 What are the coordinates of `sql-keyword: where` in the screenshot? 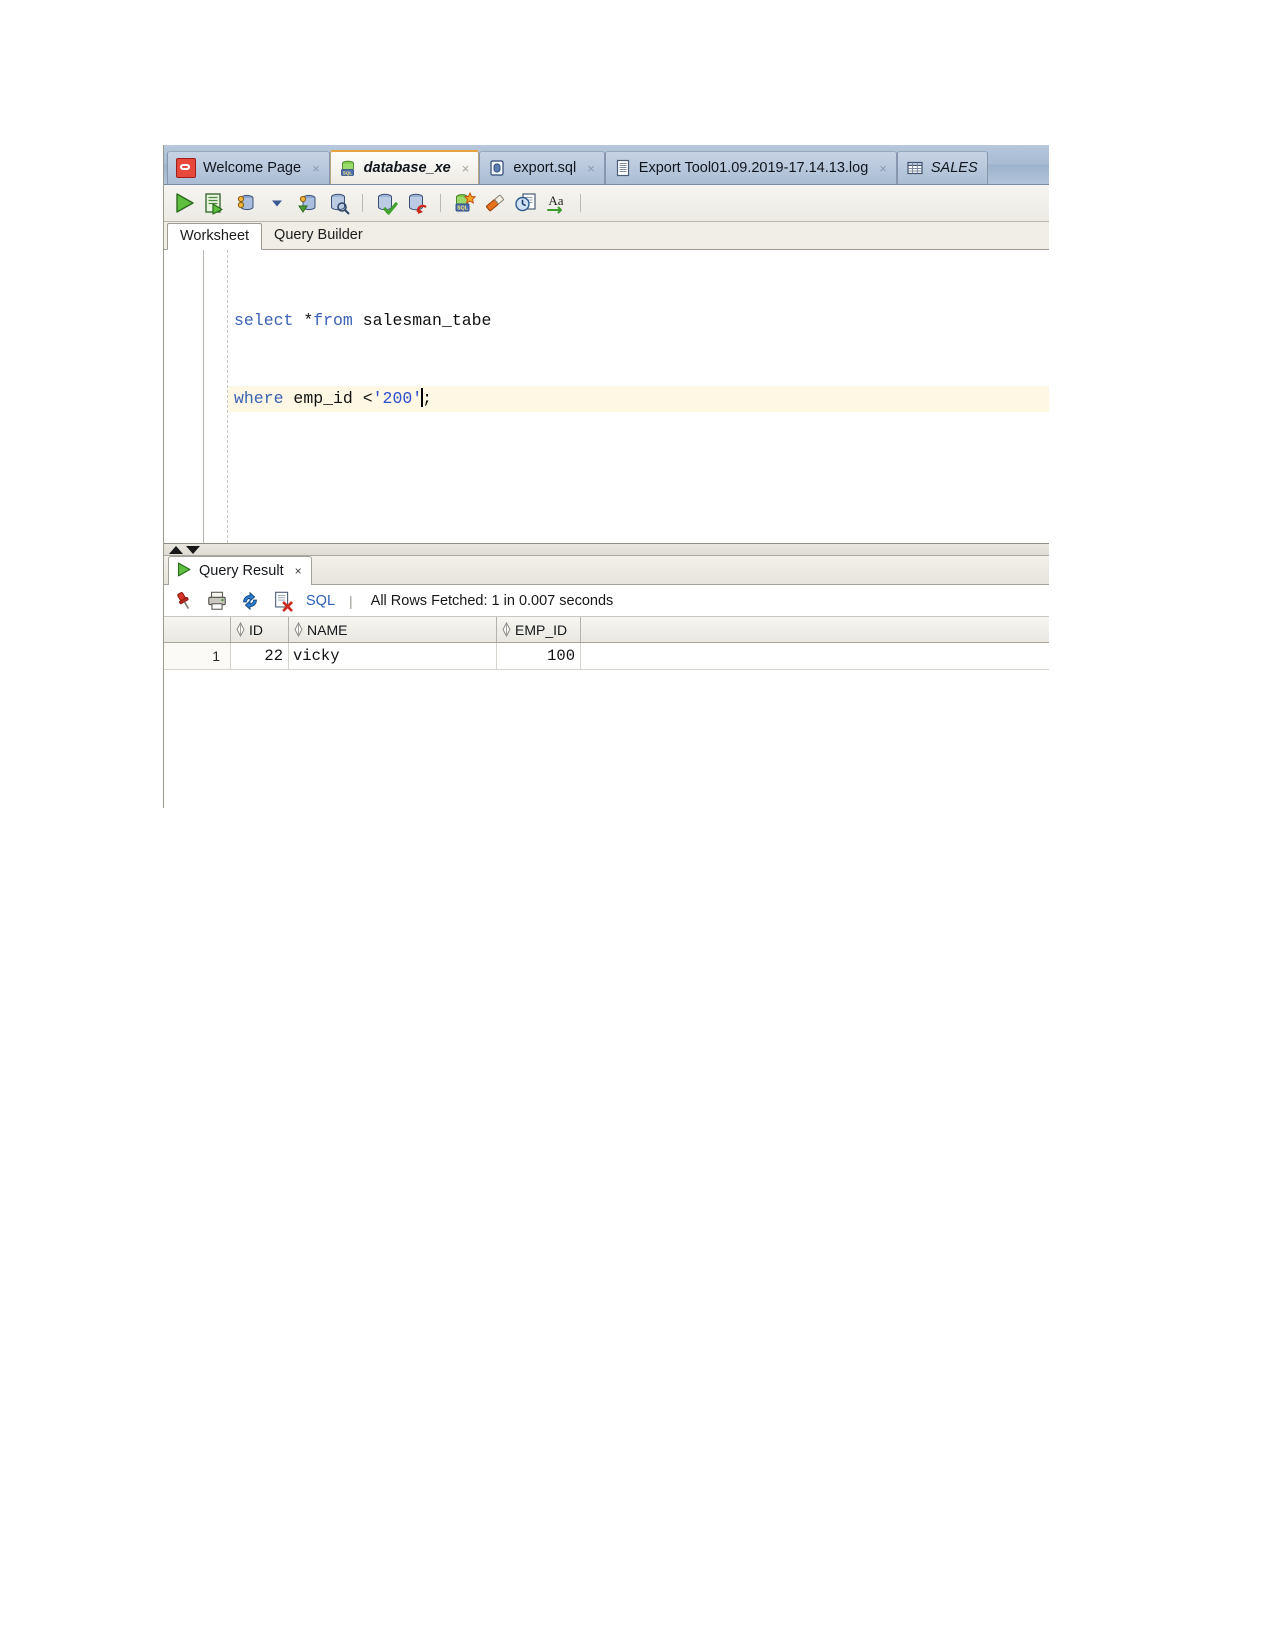 It's located at (264, 398).